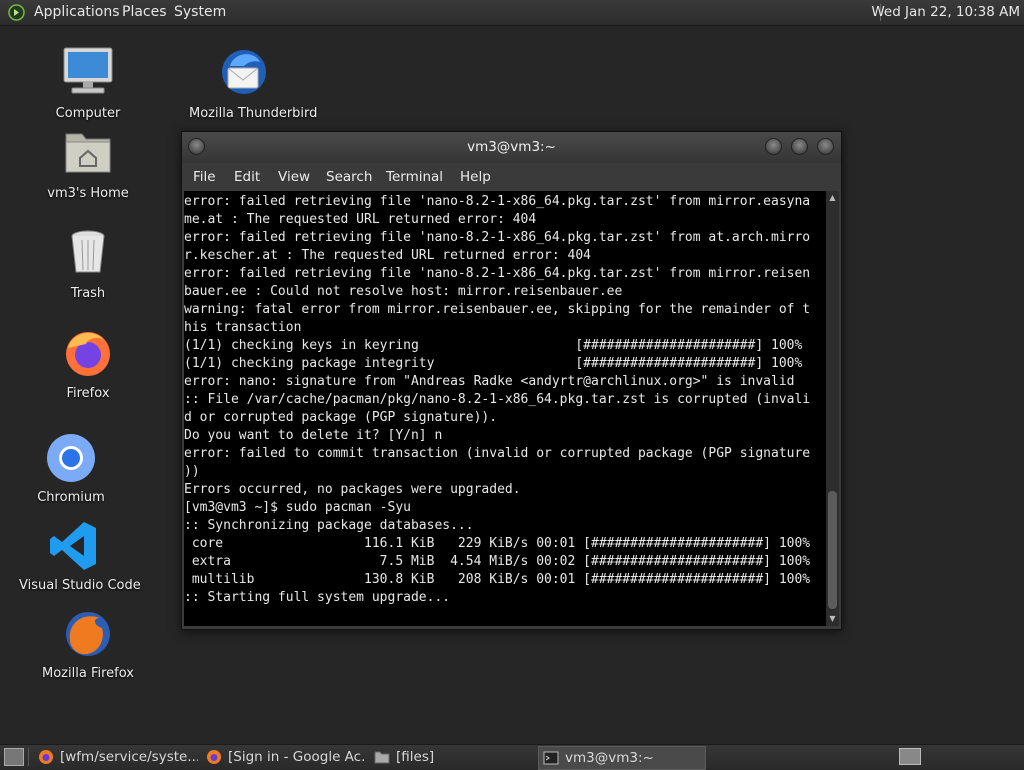 This screenshot has width=1024, height=770. What do you see at coordinates (88, 74) in the screenshot?
I see `computer-icon` at bounding box center [88, 74].